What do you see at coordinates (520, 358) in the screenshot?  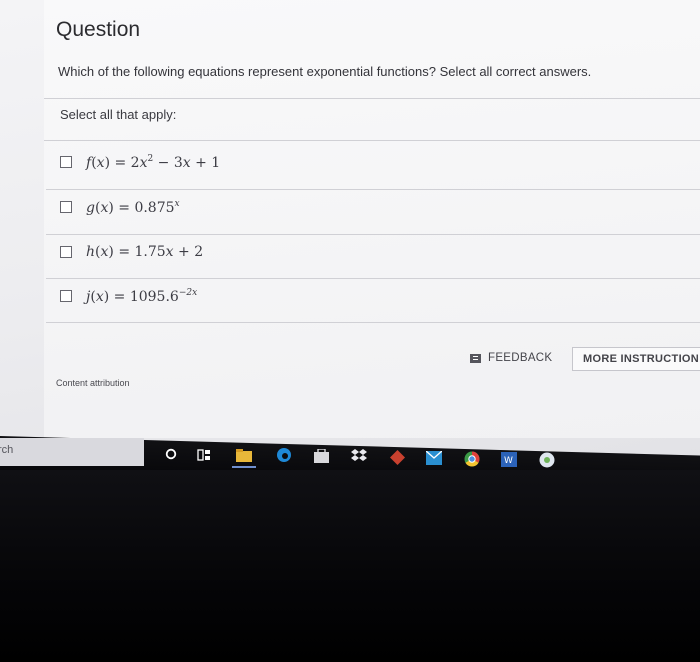 I see `feedback-label: FEEDBACK` at bounding box center [520, 358].